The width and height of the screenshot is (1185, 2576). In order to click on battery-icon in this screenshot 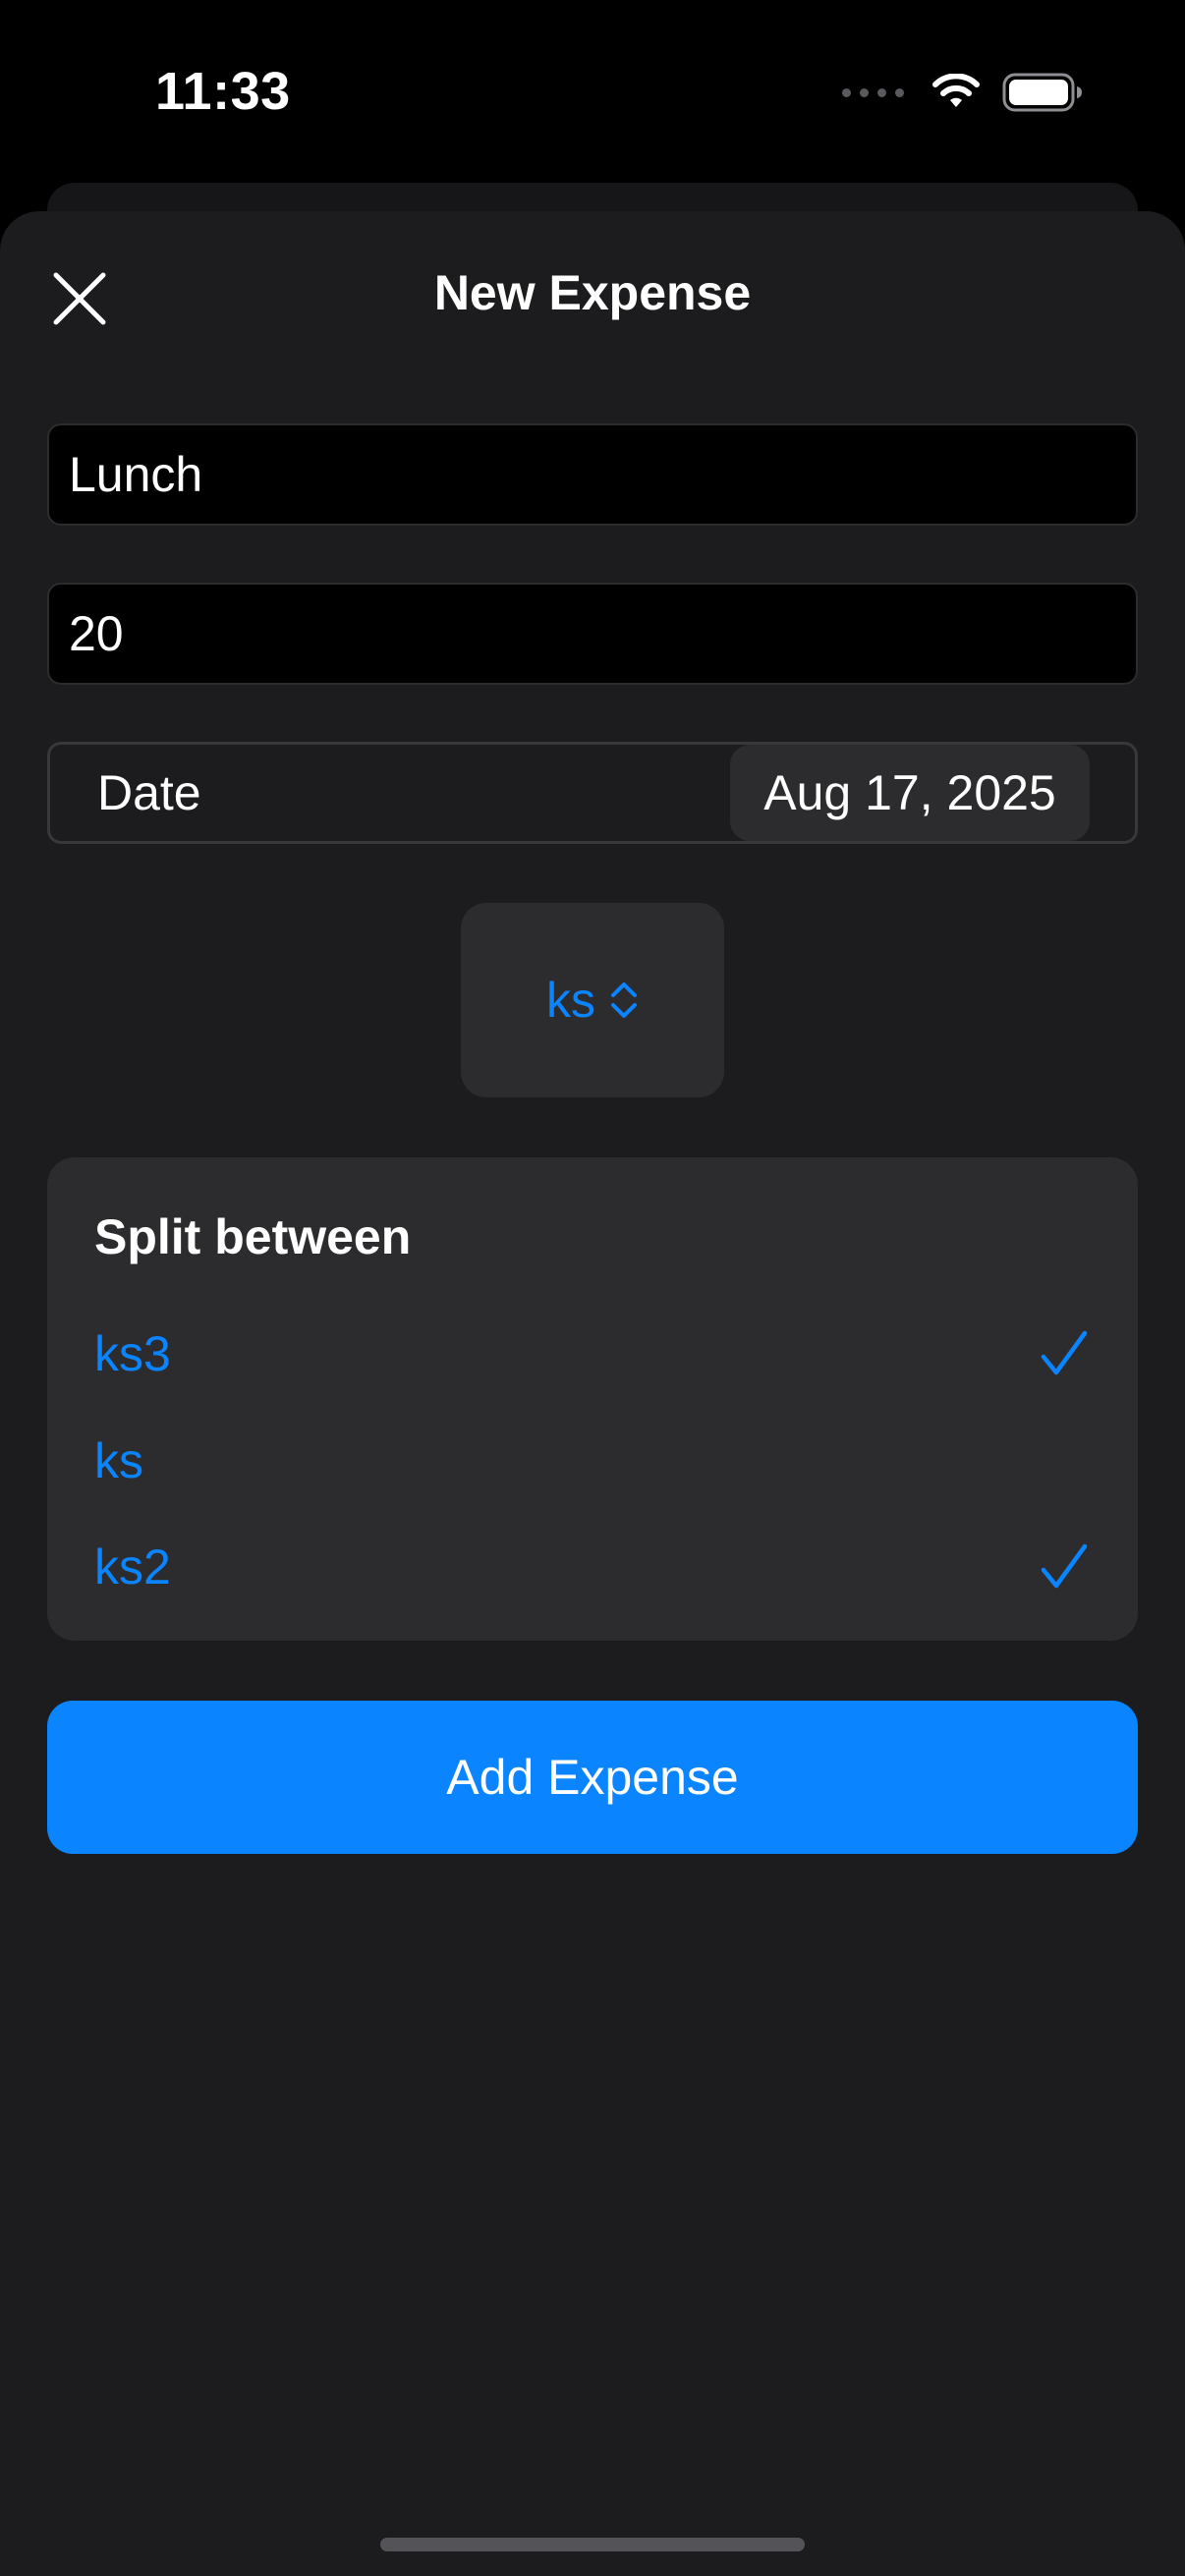, I will do `click(1042, 92)`.